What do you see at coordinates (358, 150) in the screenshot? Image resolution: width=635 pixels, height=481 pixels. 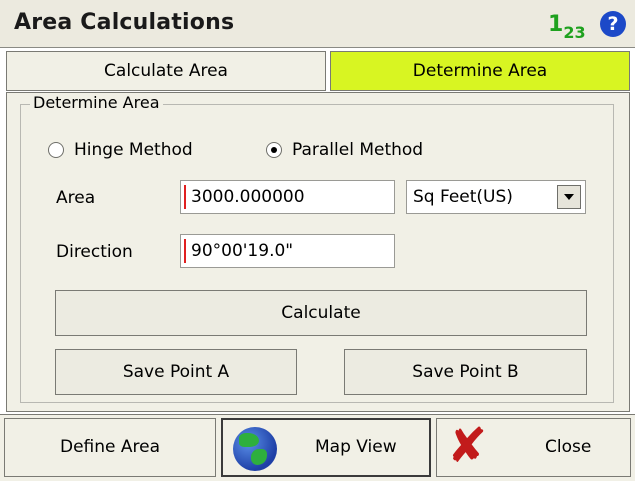 I see `parallel-method-label: Parallel Method` at bounding box center [358, 150].